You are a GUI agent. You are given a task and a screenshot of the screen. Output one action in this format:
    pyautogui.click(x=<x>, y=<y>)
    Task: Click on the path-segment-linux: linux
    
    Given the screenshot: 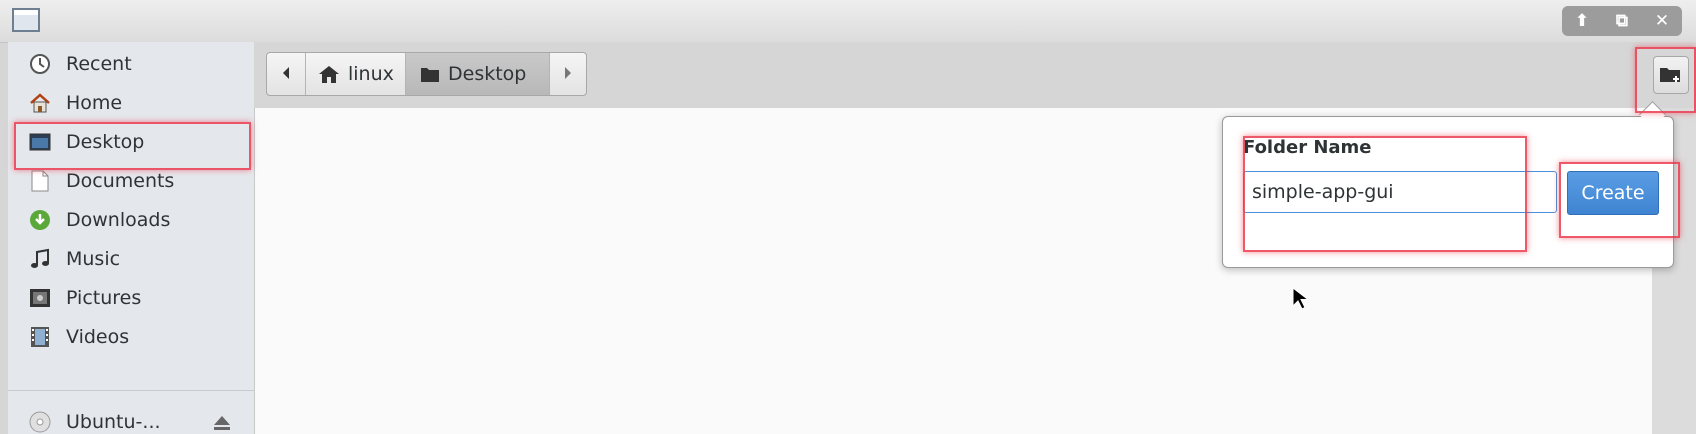 What is the action you would take?
    pyautogui.click(x=356, y=74)
    